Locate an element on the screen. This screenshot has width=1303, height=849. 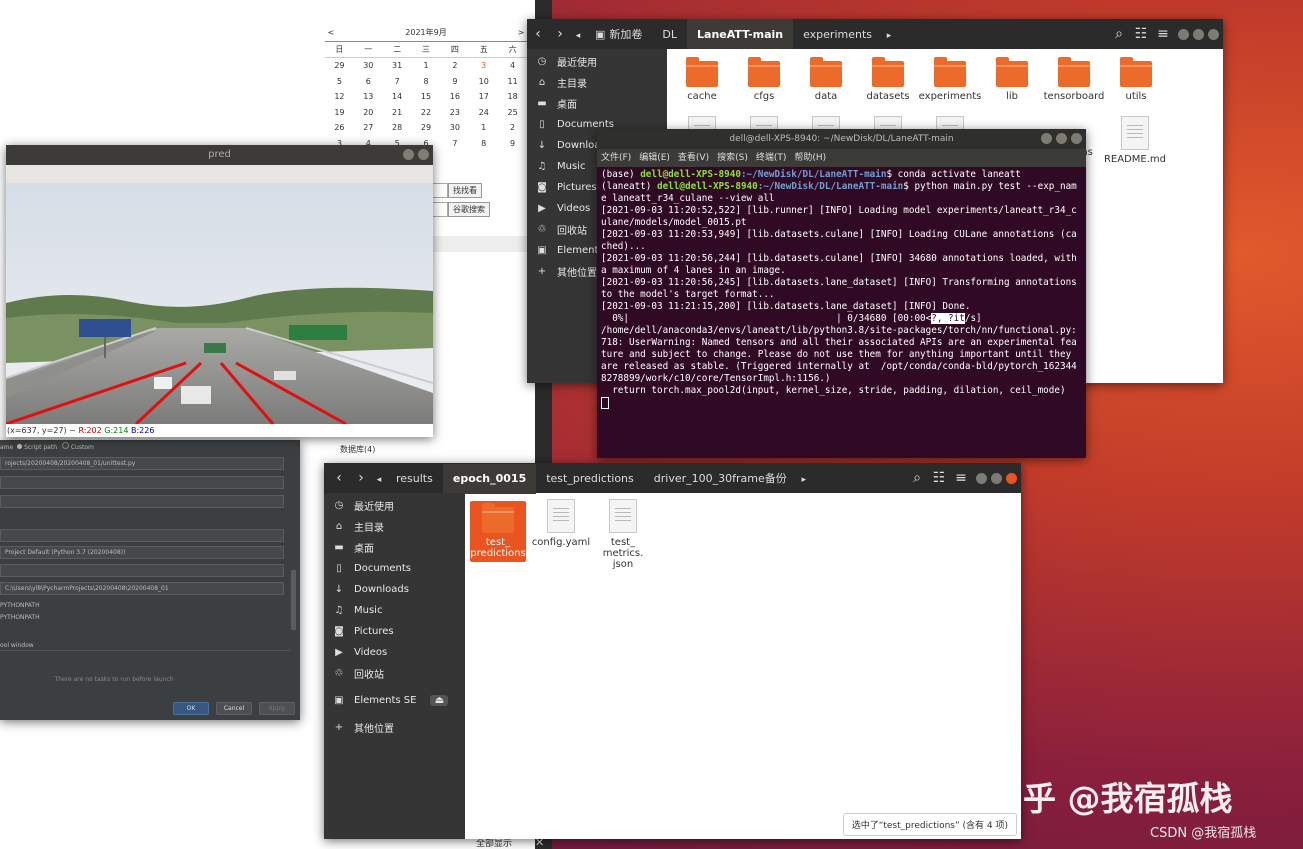
calendar-day: 18 is located at coordinates (512, 96).